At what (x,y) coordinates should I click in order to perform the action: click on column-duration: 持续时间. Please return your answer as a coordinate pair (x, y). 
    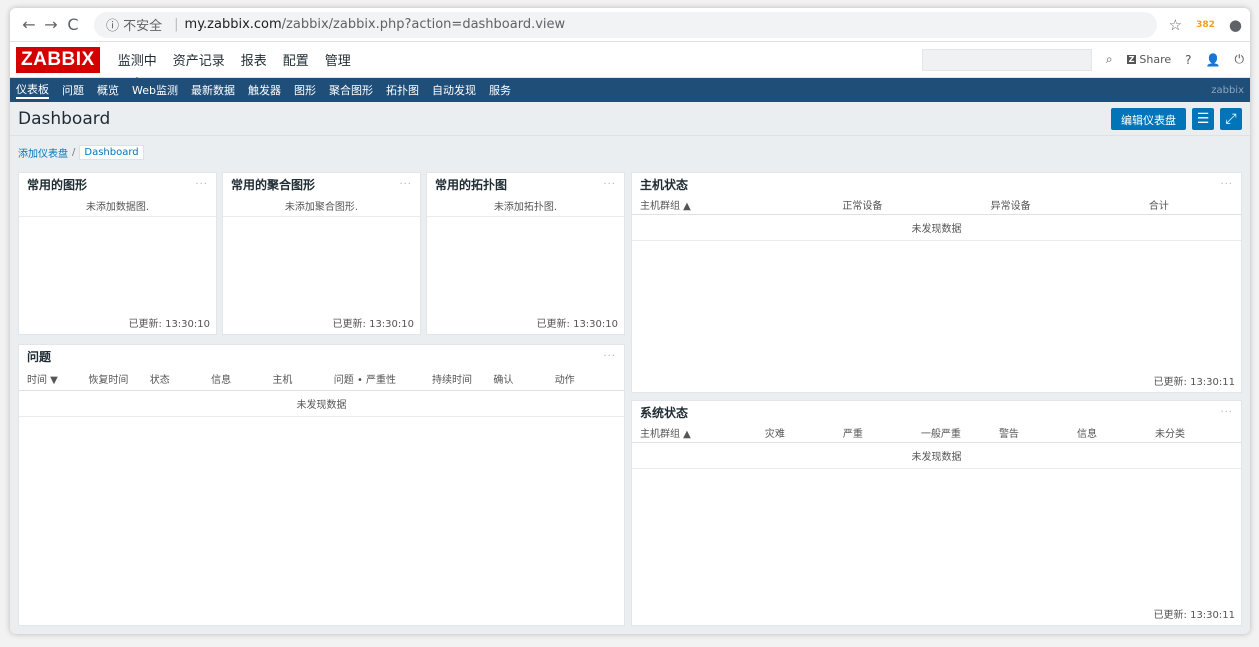
    Looking at the image, I should click on (451, 380).